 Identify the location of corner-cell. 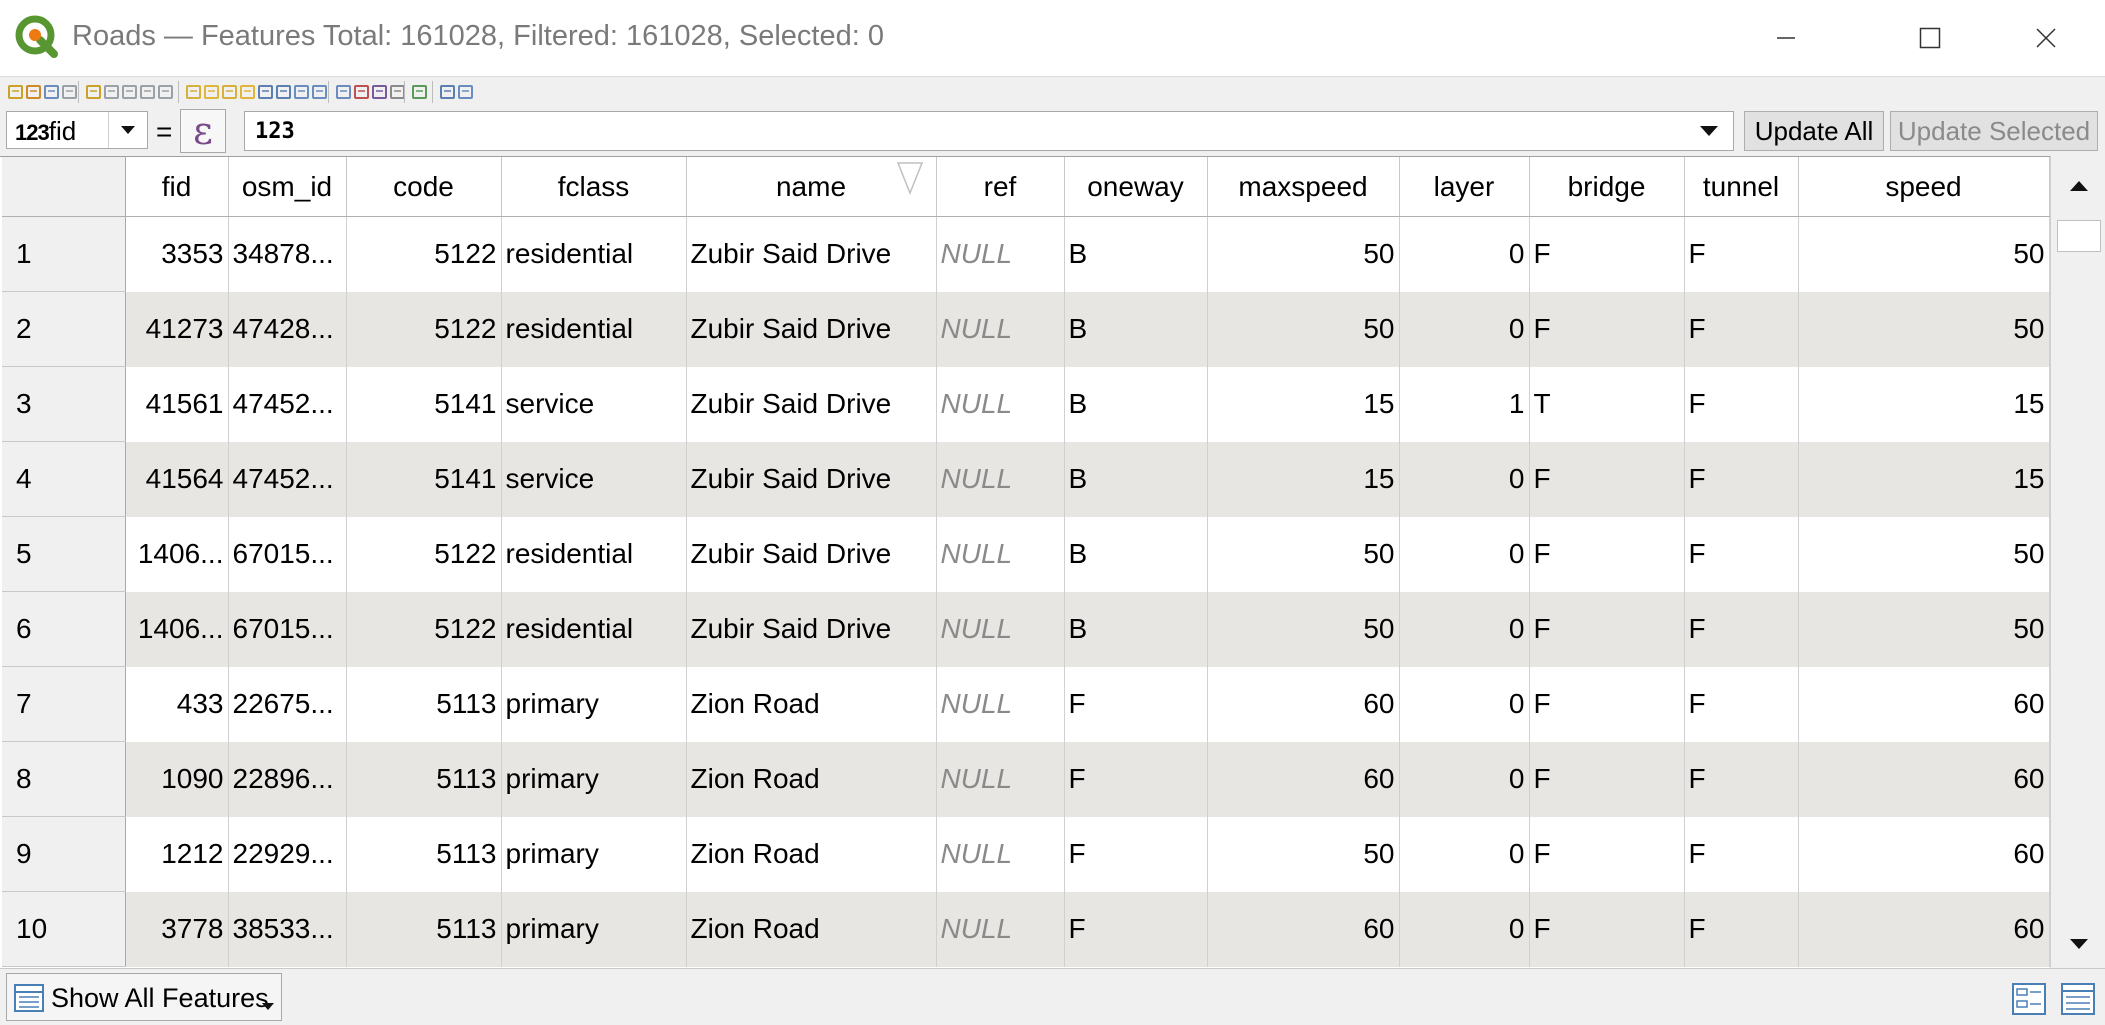
(64, 187).